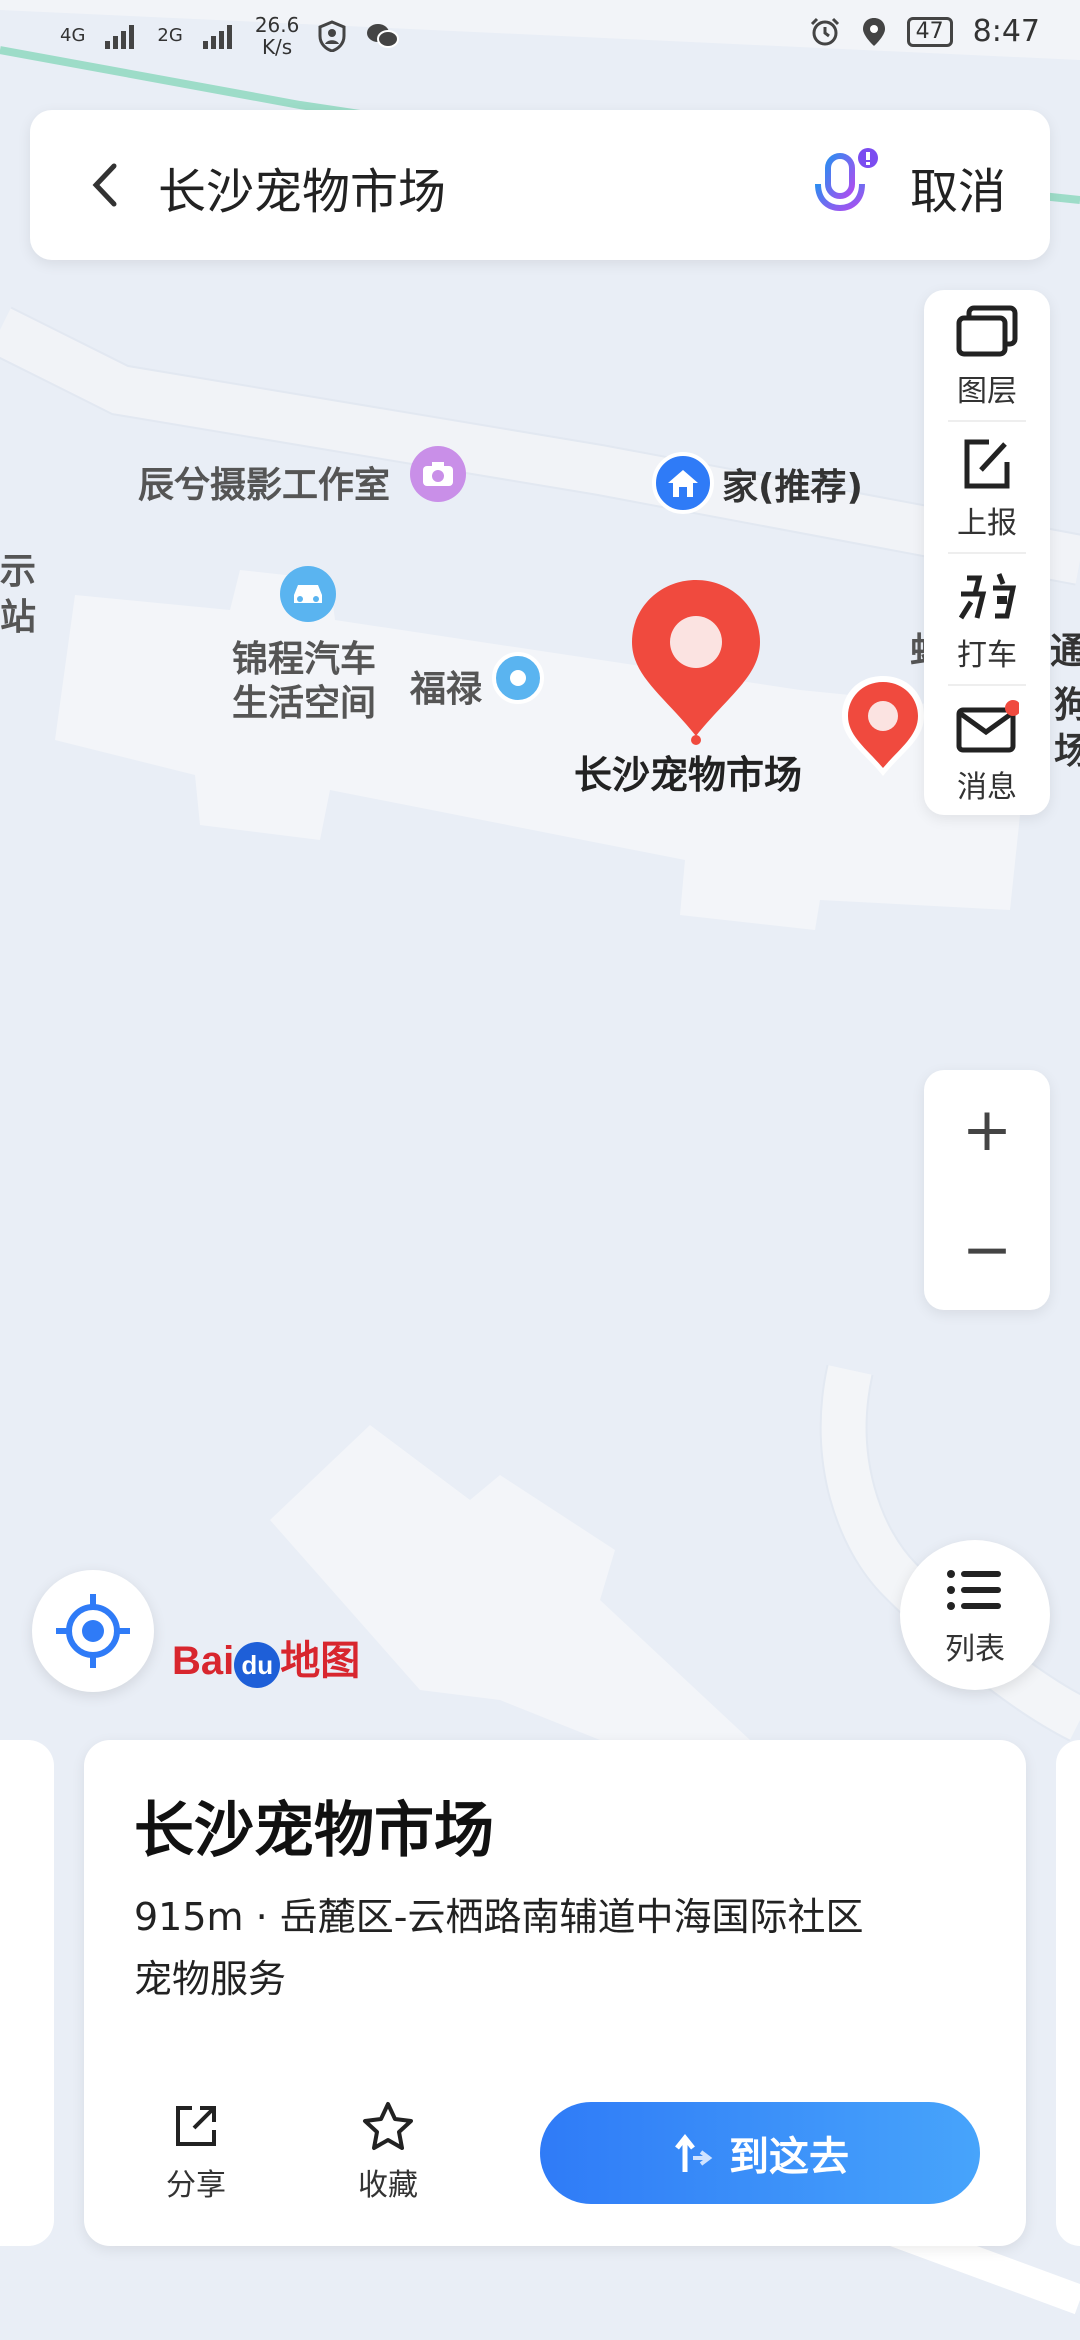  Describe the element at coordinates (266, 1658) in the screenshot. I see `baidu-map-logo: Bai du 地图` at that location.